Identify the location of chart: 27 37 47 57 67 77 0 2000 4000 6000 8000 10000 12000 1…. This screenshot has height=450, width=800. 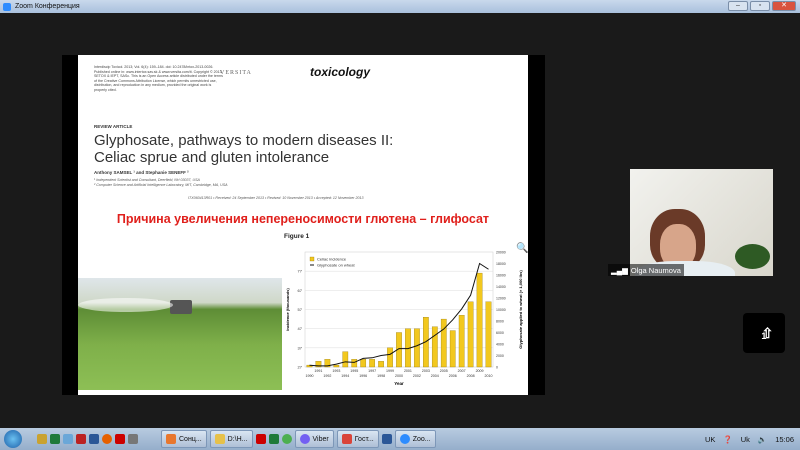
(404, 319).